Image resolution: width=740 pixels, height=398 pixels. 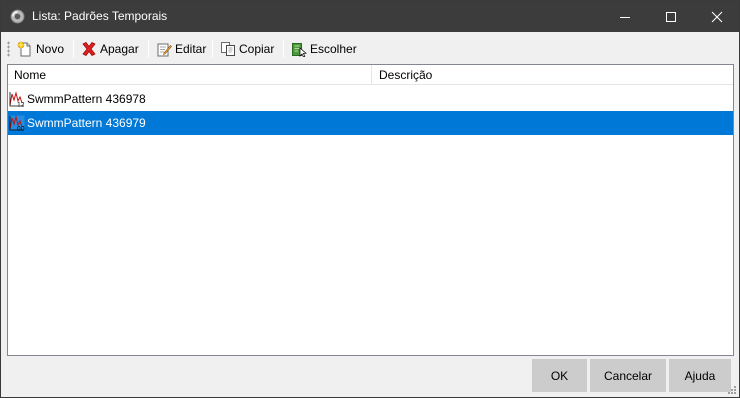 I want to click on new-button-label: Novo, so click(x=50, y=49).